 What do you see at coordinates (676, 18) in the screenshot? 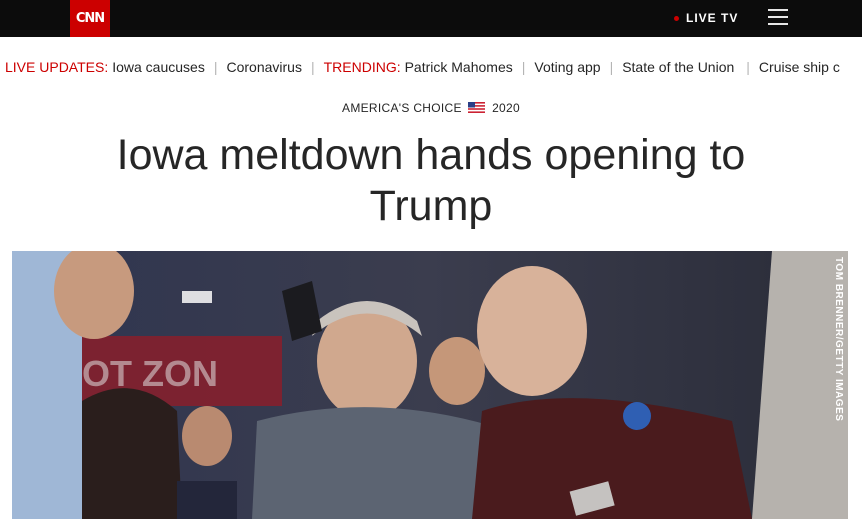
I see `live-dot-icon` at bounding box center [676, 18].